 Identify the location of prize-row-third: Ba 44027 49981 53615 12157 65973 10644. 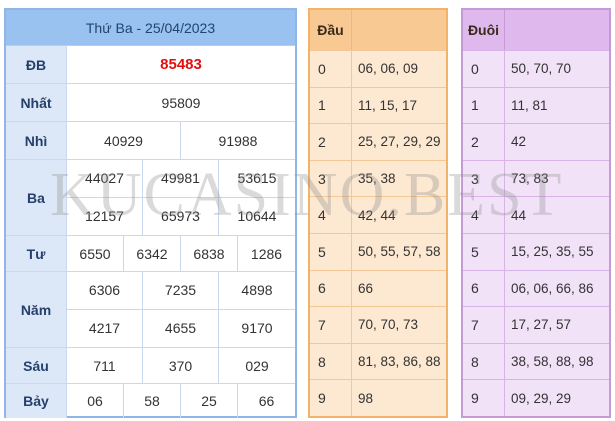
(150, 198).